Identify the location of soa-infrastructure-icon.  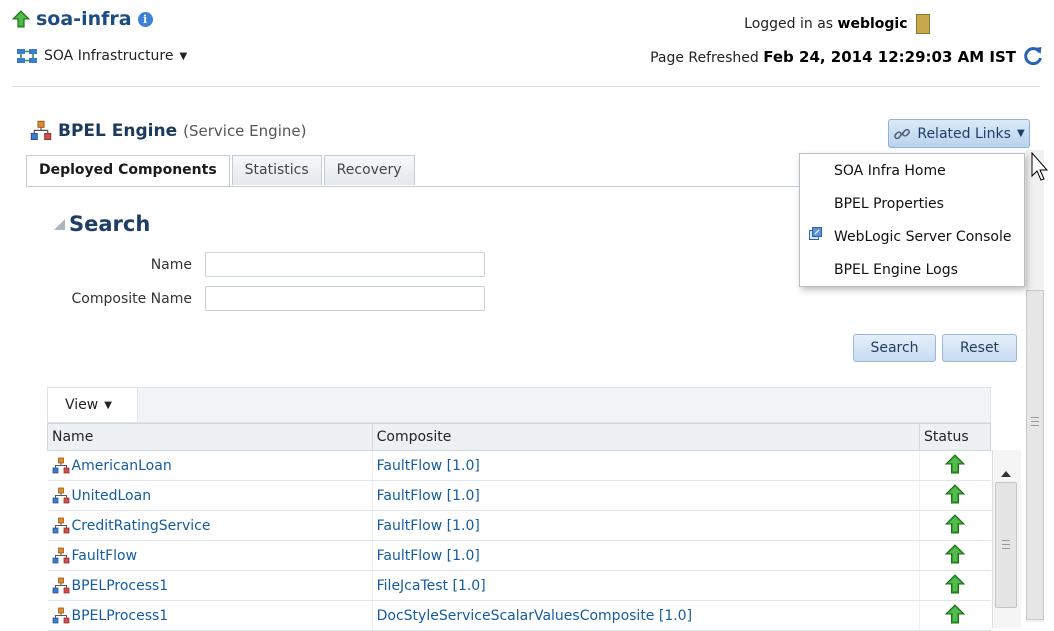
(27, 56).